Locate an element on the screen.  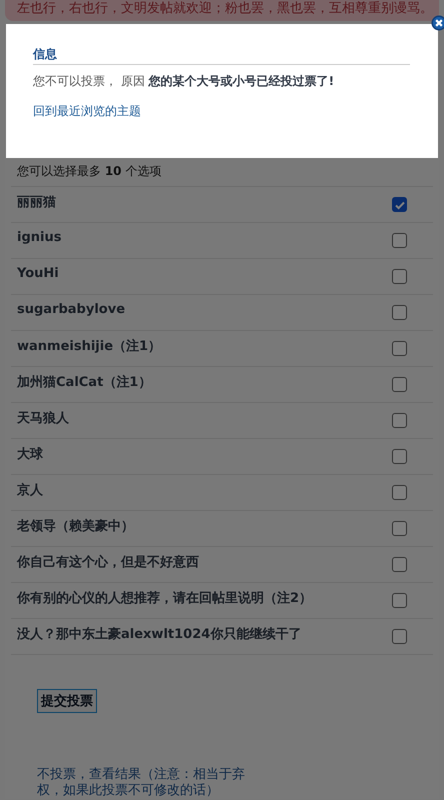
abstain-link: 不投票，查看结果（注意：相当于弃权，如果此投票不可修改的话） is located at coordinates (144, 783).